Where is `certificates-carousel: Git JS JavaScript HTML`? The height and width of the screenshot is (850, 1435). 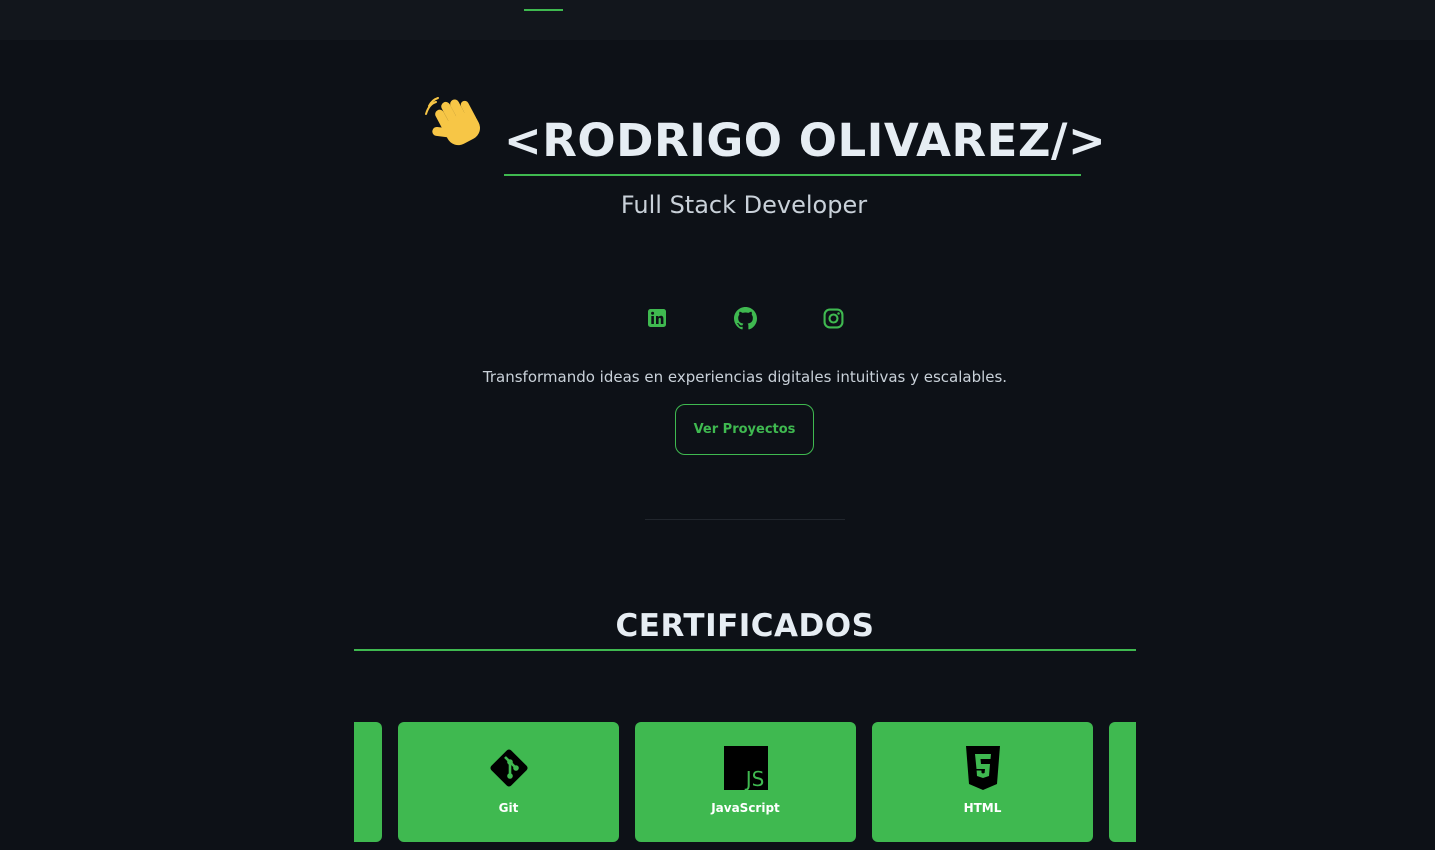
certificates-carousel: Git JS JavaScript HTML is located at coordinates (745, 786).